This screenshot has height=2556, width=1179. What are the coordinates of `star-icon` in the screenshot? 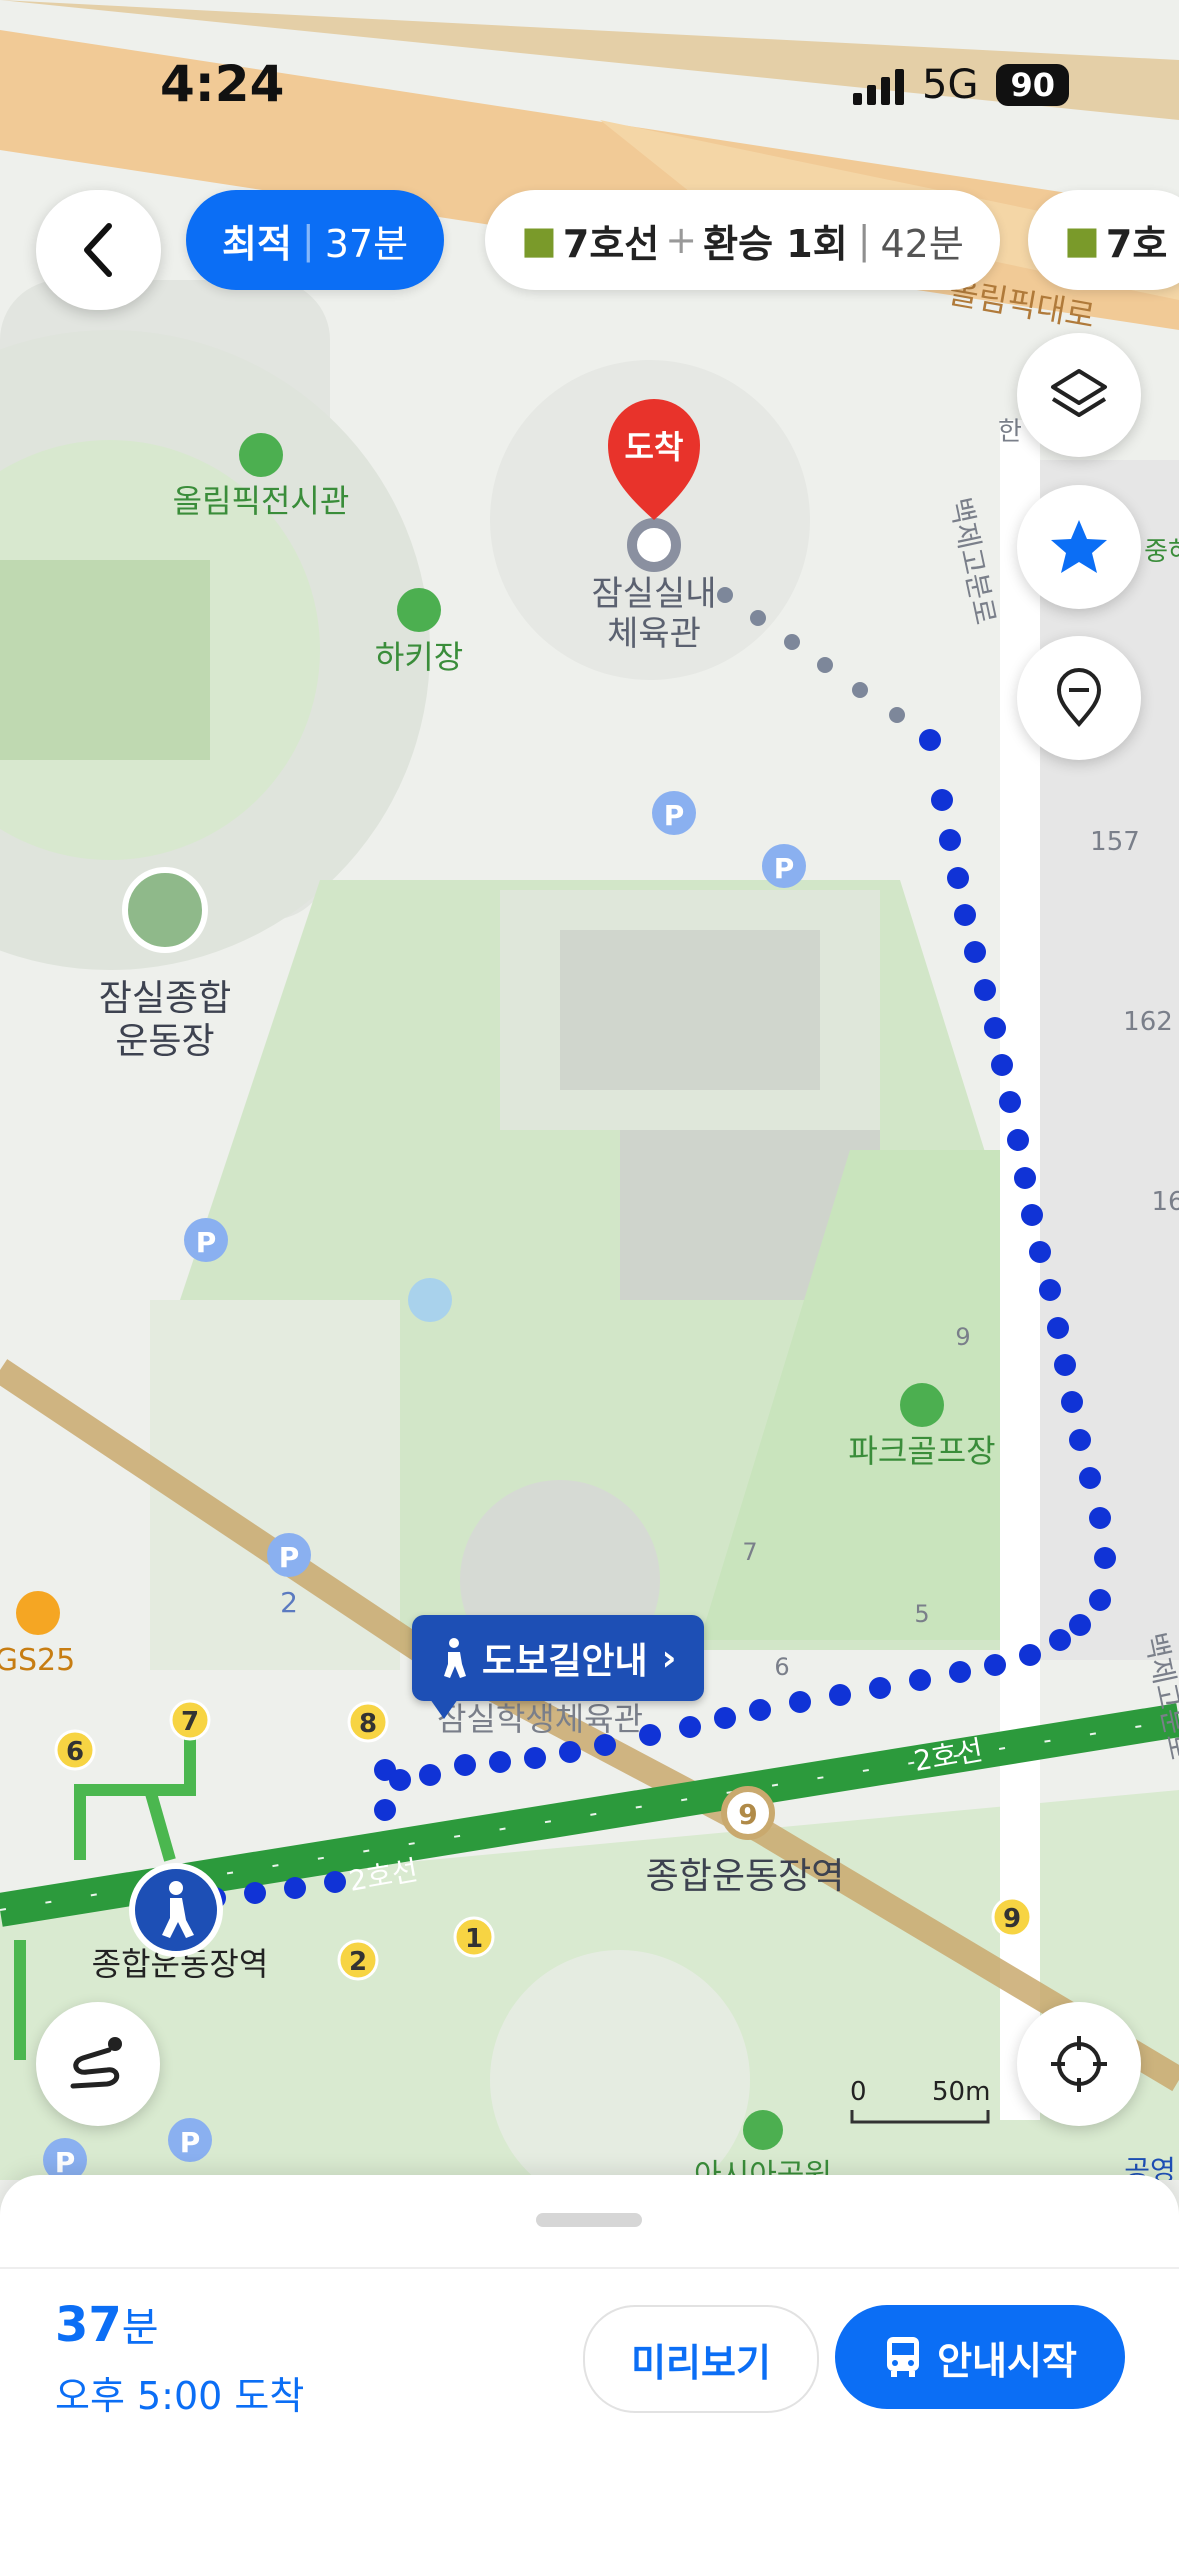 It's located at (1079, 546).